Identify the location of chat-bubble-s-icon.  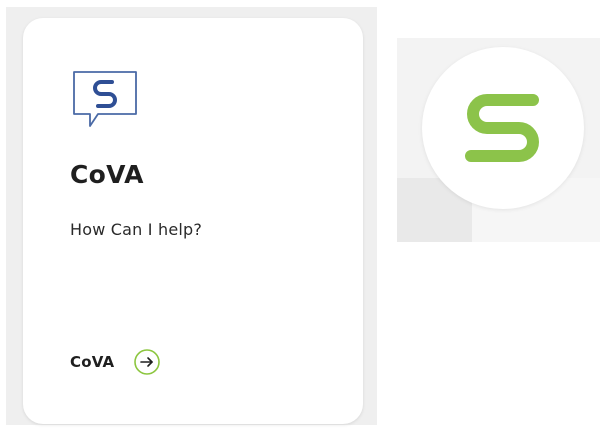
(105, 99).